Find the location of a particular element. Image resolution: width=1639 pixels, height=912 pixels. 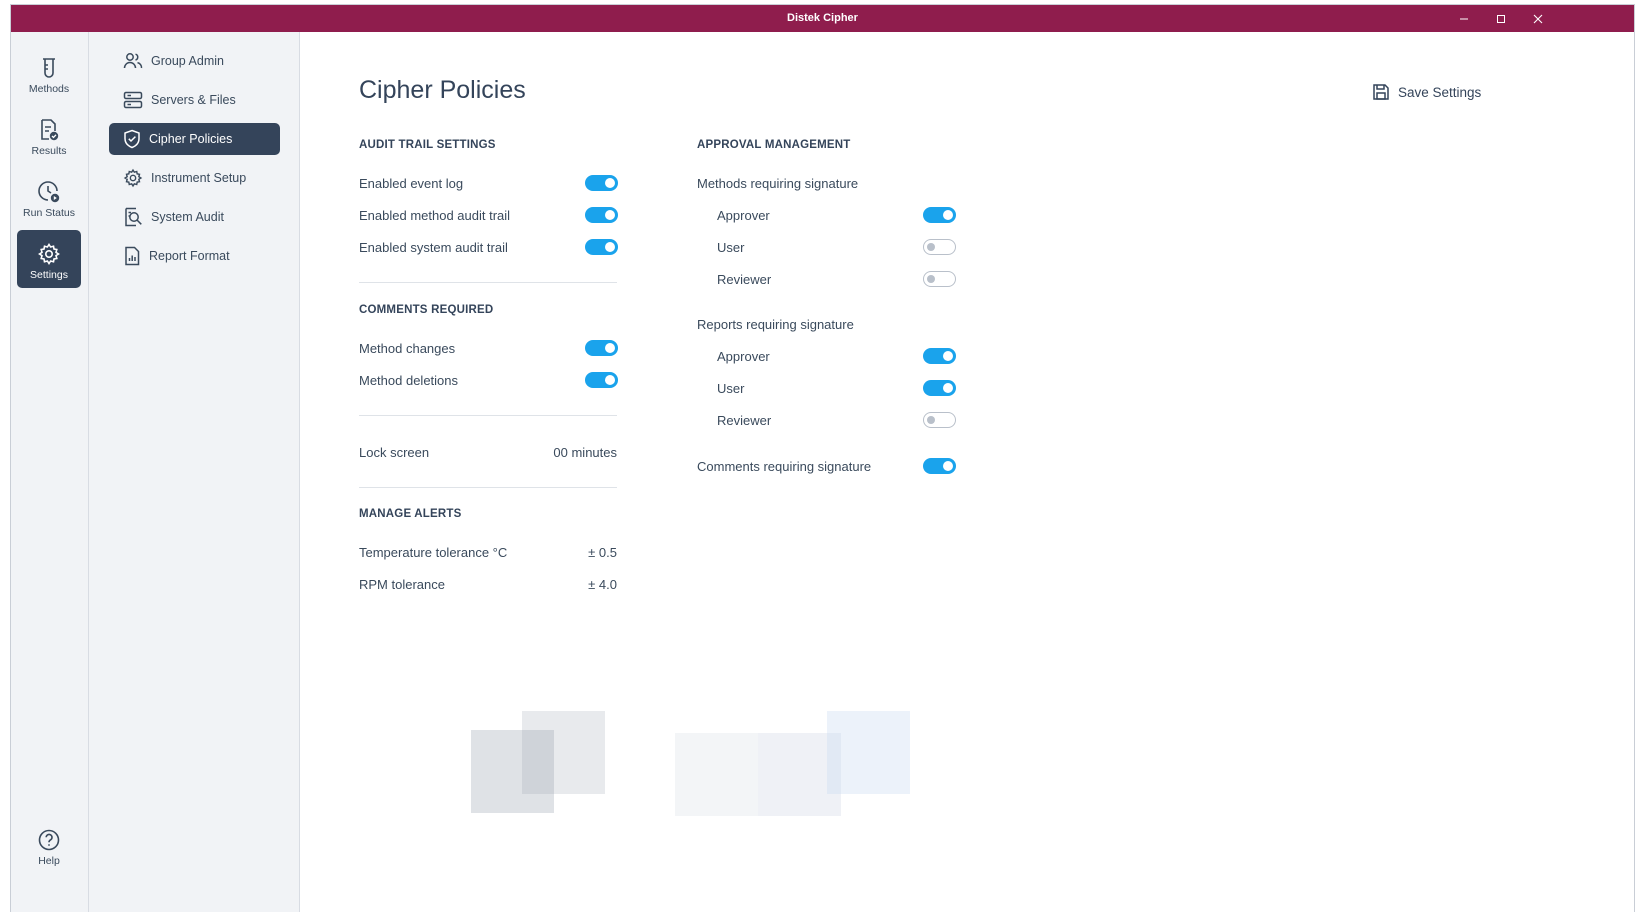

methods-approver-label: Approver is located at coordinates (743, 215).